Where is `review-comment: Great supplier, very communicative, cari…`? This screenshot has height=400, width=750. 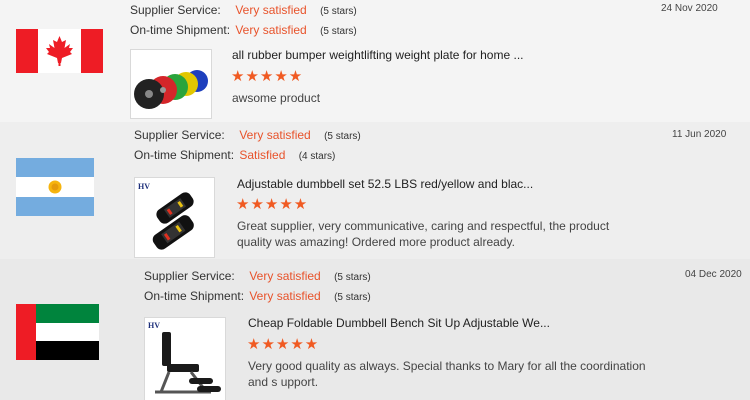
review-comment: Great supplier, very communicative, cari… is located at coordinates (423, 234).